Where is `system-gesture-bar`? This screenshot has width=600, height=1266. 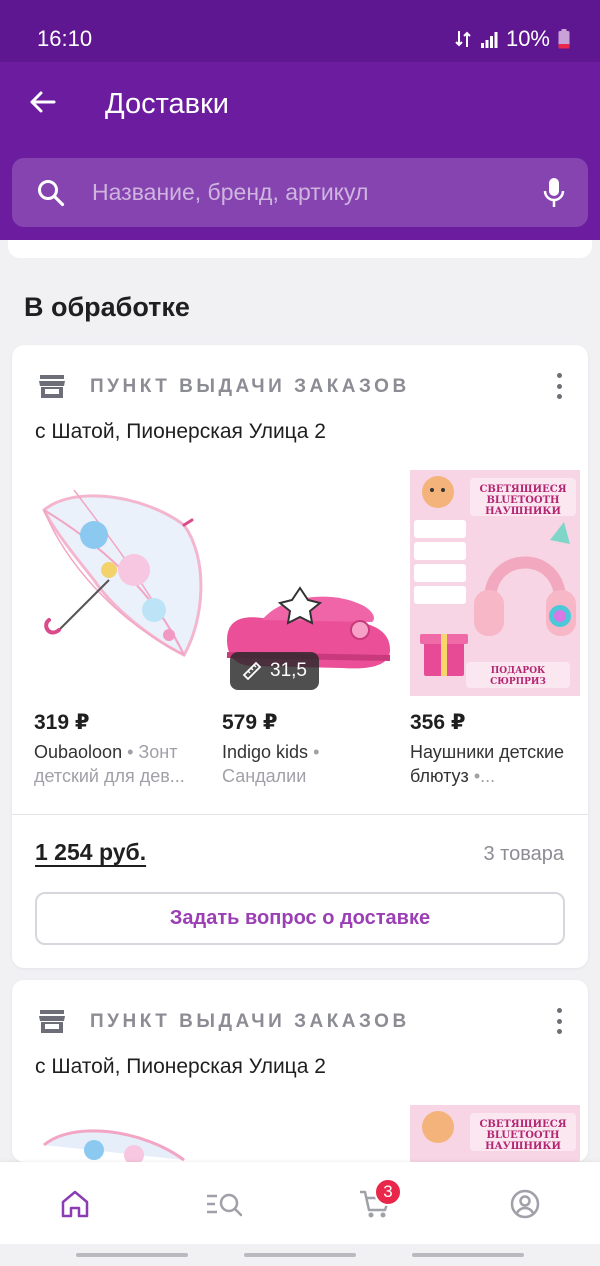 system-gesture-bar is located at coordinates (300, 1255).